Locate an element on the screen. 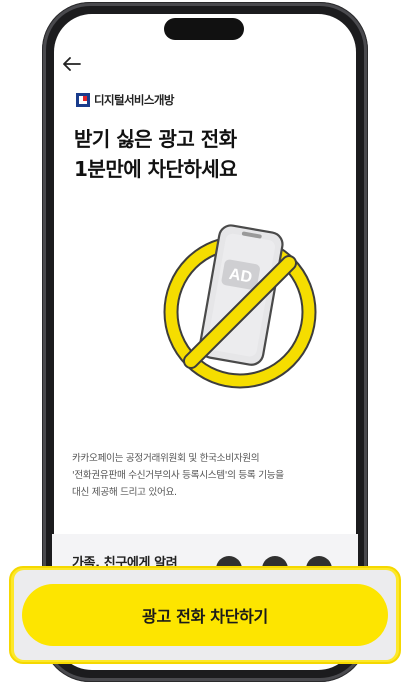  dynamic-island is located at coordinates (204, 29).